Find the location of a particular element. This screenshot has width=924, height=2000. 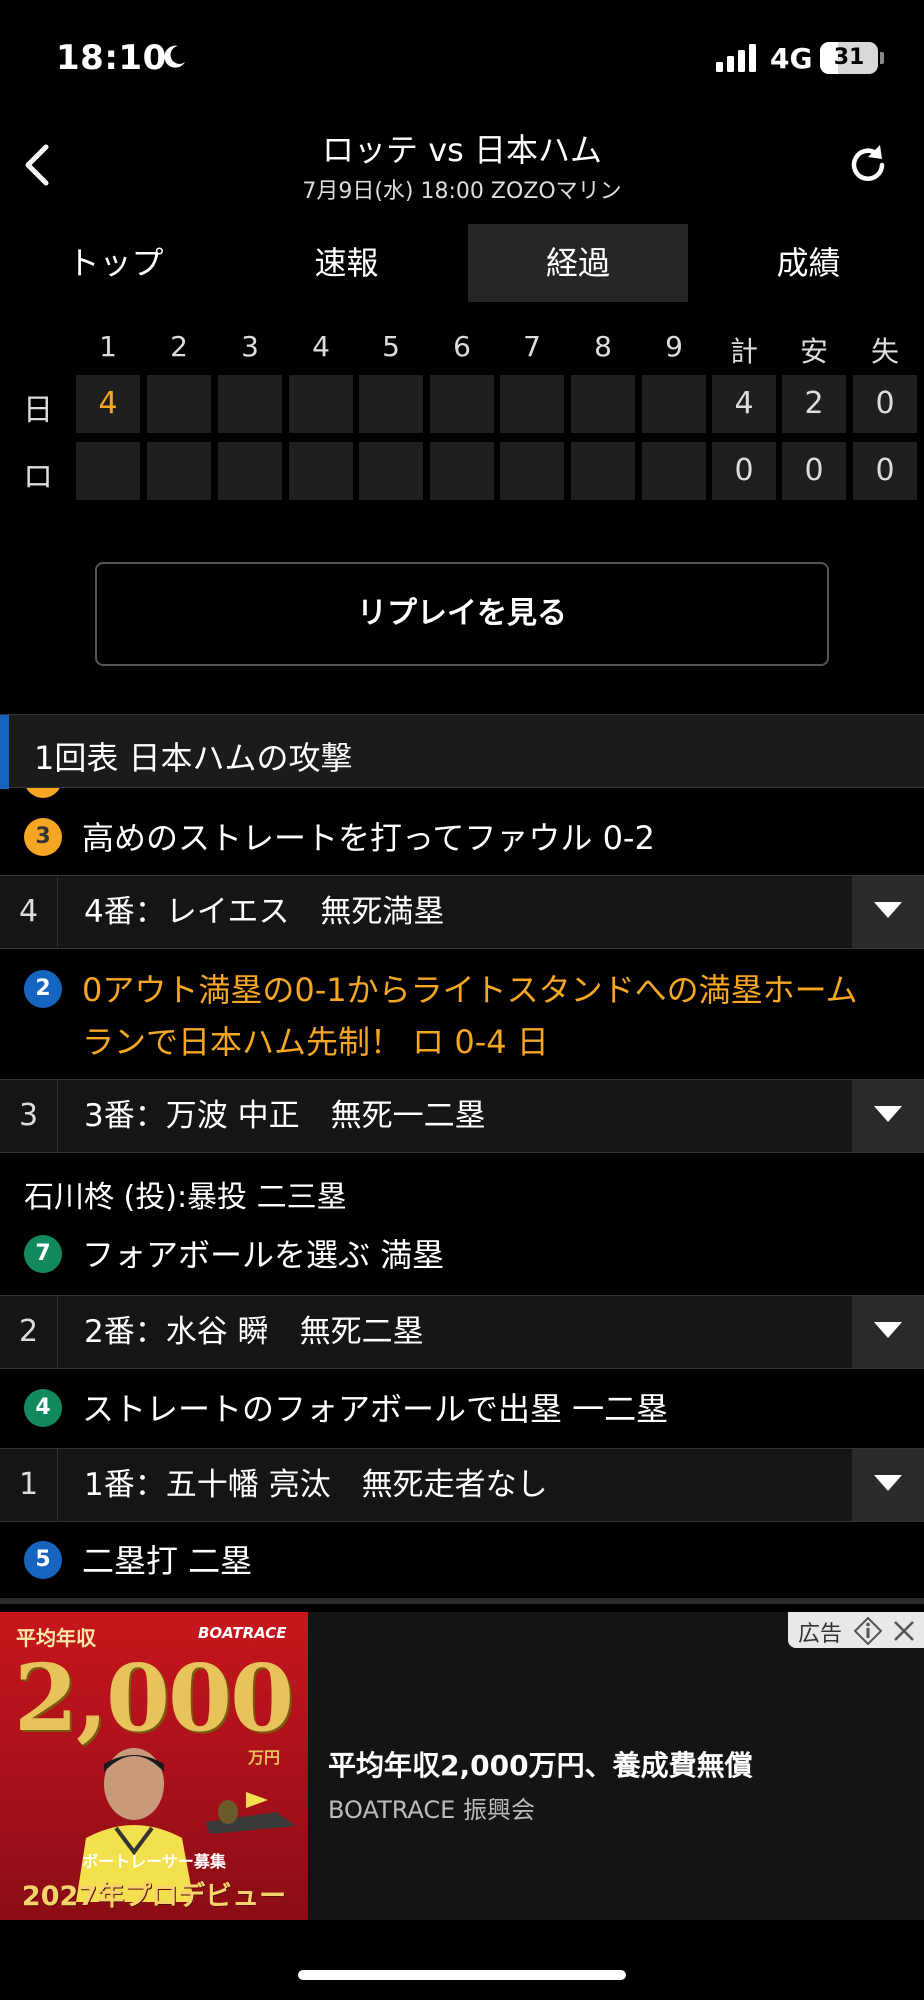

inning-header-2: 2 is located at coordinates (179, 346).